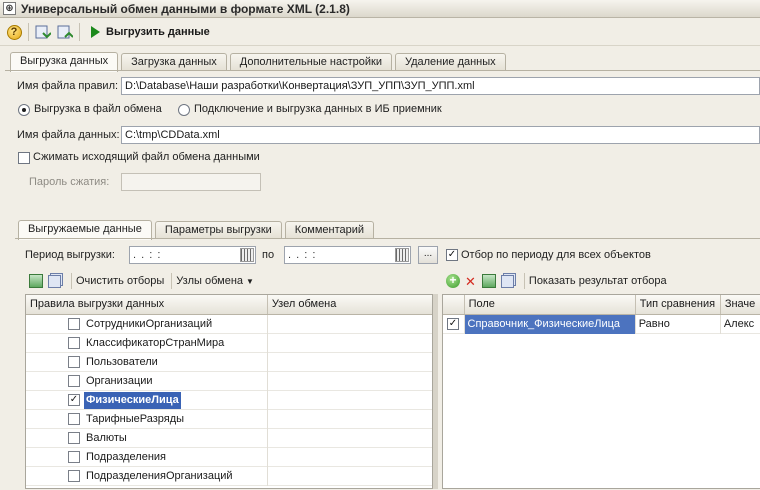 The height and width of the screenshot is (490, 760). I want to click on rule-name: ТарифныеРазряды, so click(135, 419).